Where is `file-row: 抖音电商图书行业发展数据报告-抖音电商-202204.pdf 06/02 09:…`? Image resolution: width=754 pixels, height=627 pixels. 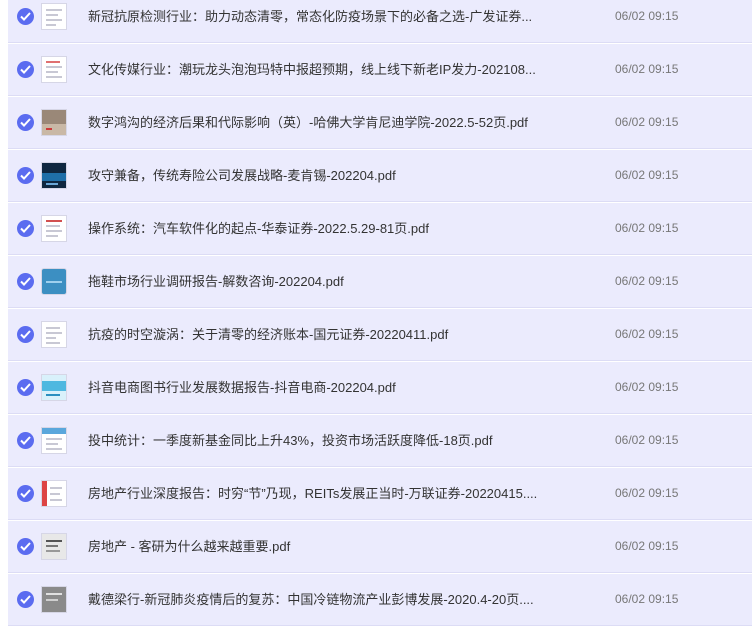 file-row: 抖音电商图书行业发展数据报告-抖音电商-202204.pdf 06/02 09:… is located at coordinates (380, 388).